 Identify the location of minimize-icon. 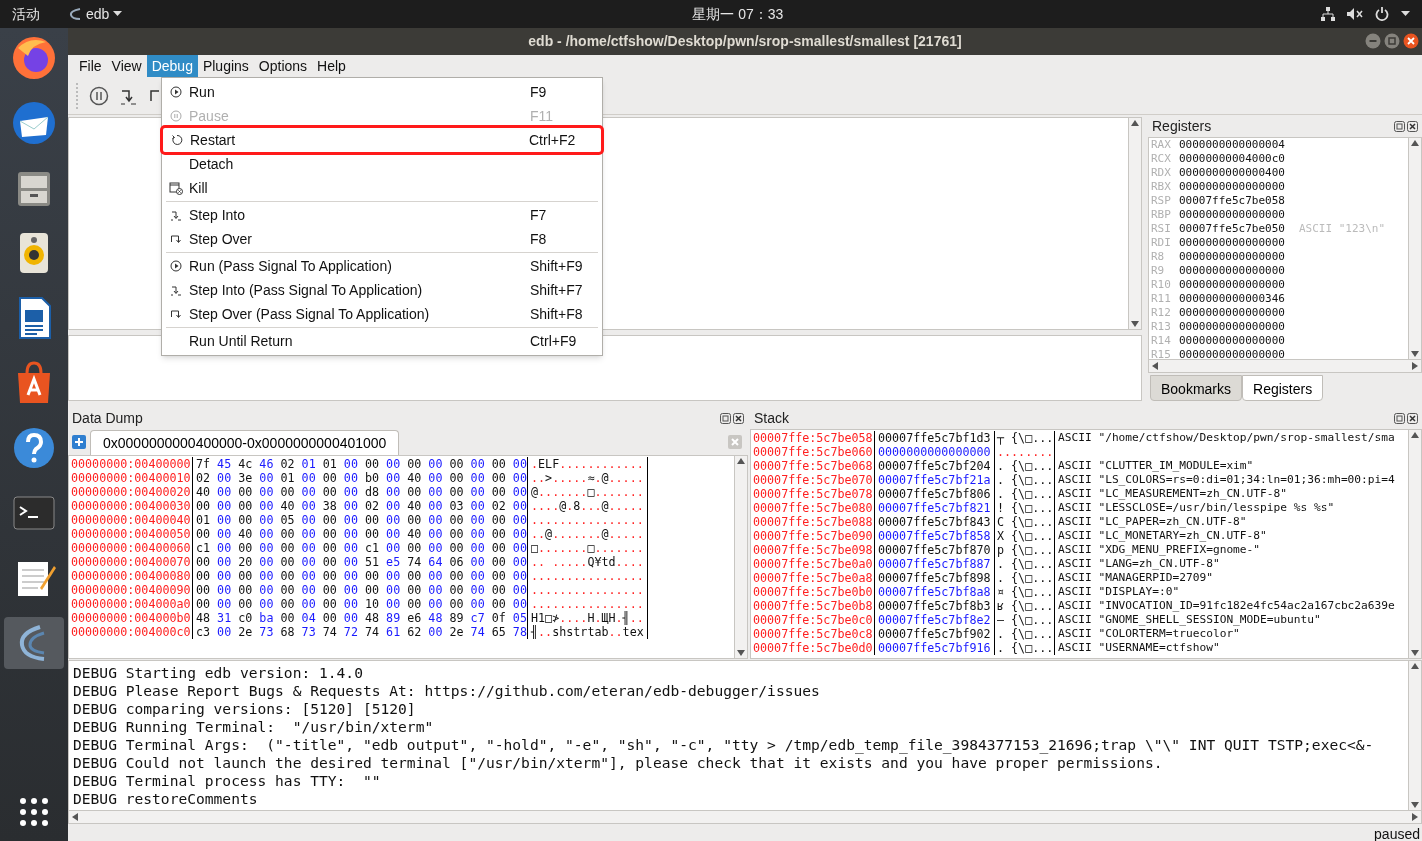
(1373, 41).